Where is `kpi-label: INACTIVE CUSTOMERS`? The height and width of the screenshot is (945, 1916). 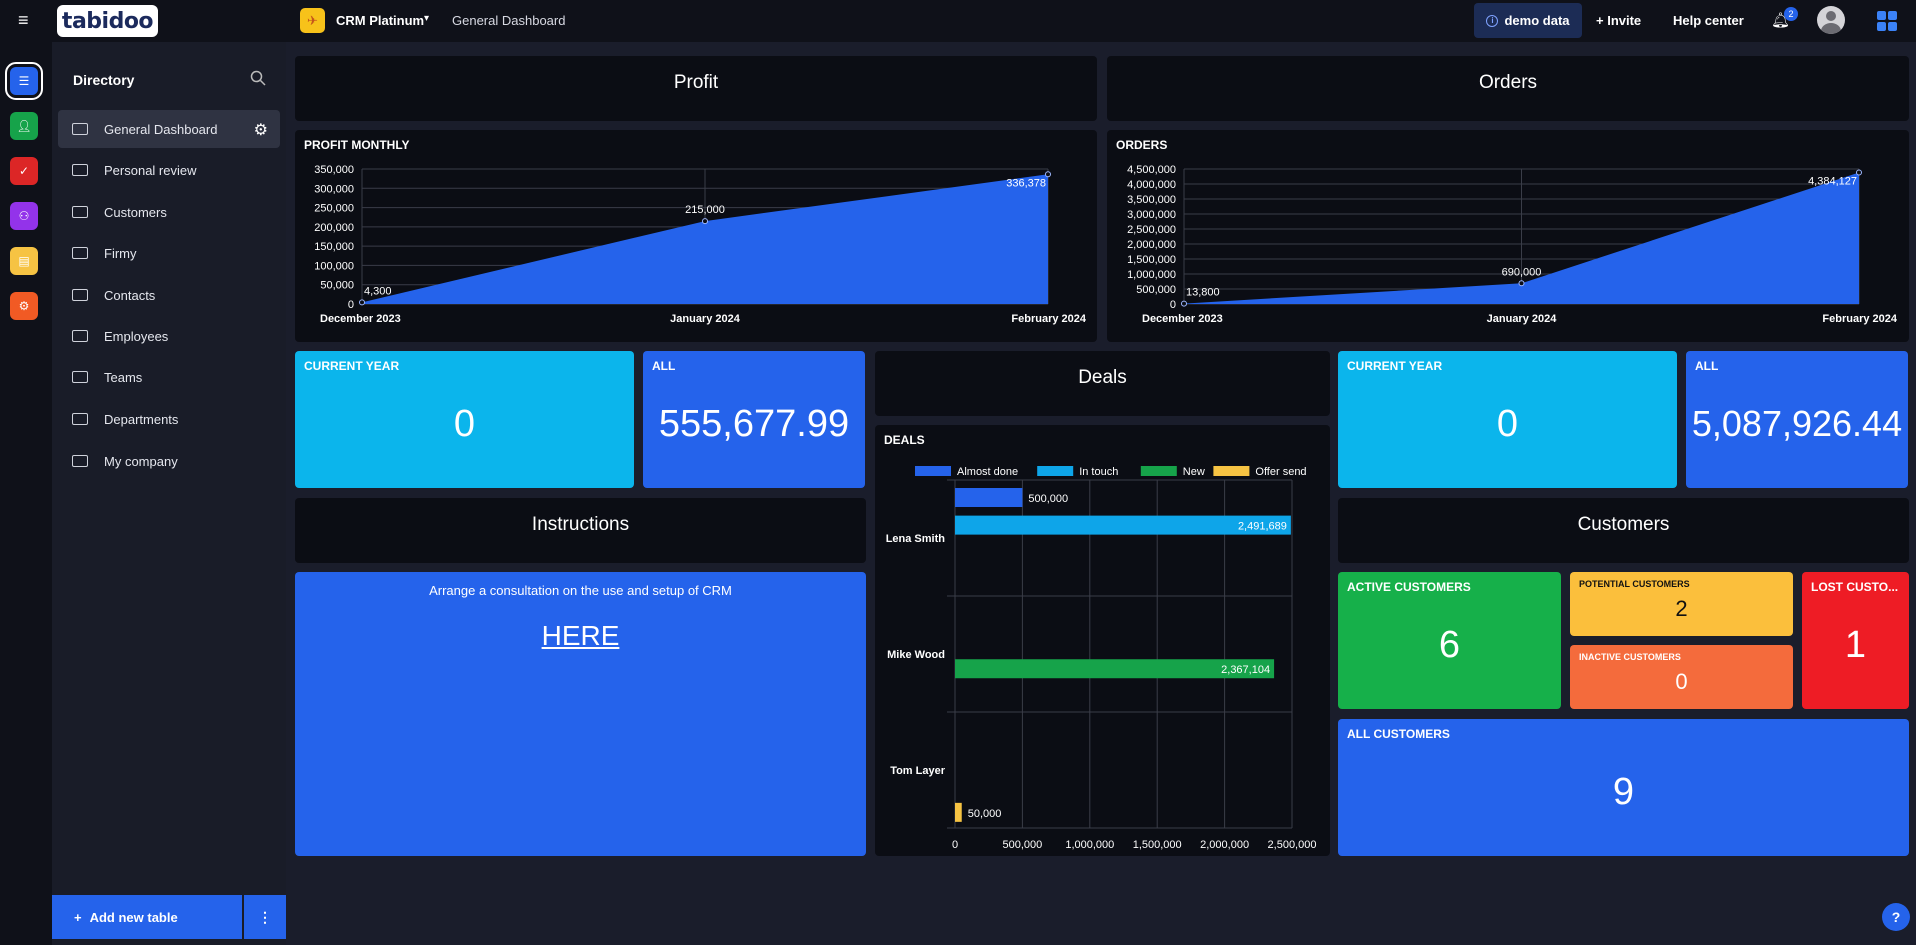
kpi-label: INACTIVE CUSTOMERS is located at coordinates (1630, 657).